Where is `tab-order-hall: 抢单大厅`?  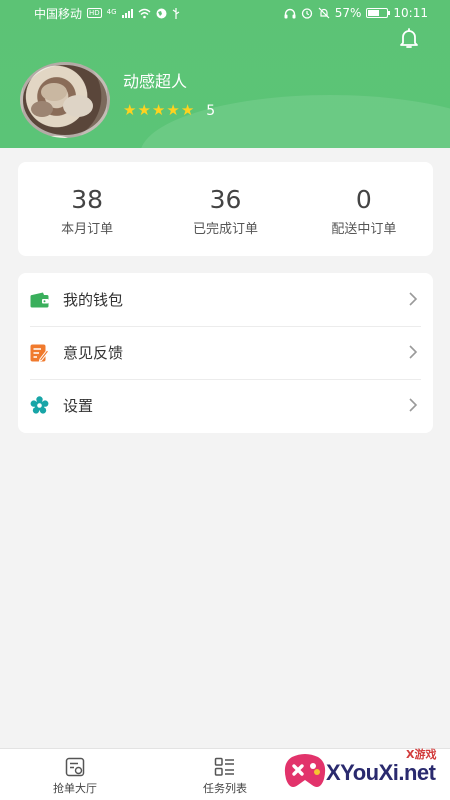
tab-order-hall: 抢单大厅 is located at coordinates (75, 774).